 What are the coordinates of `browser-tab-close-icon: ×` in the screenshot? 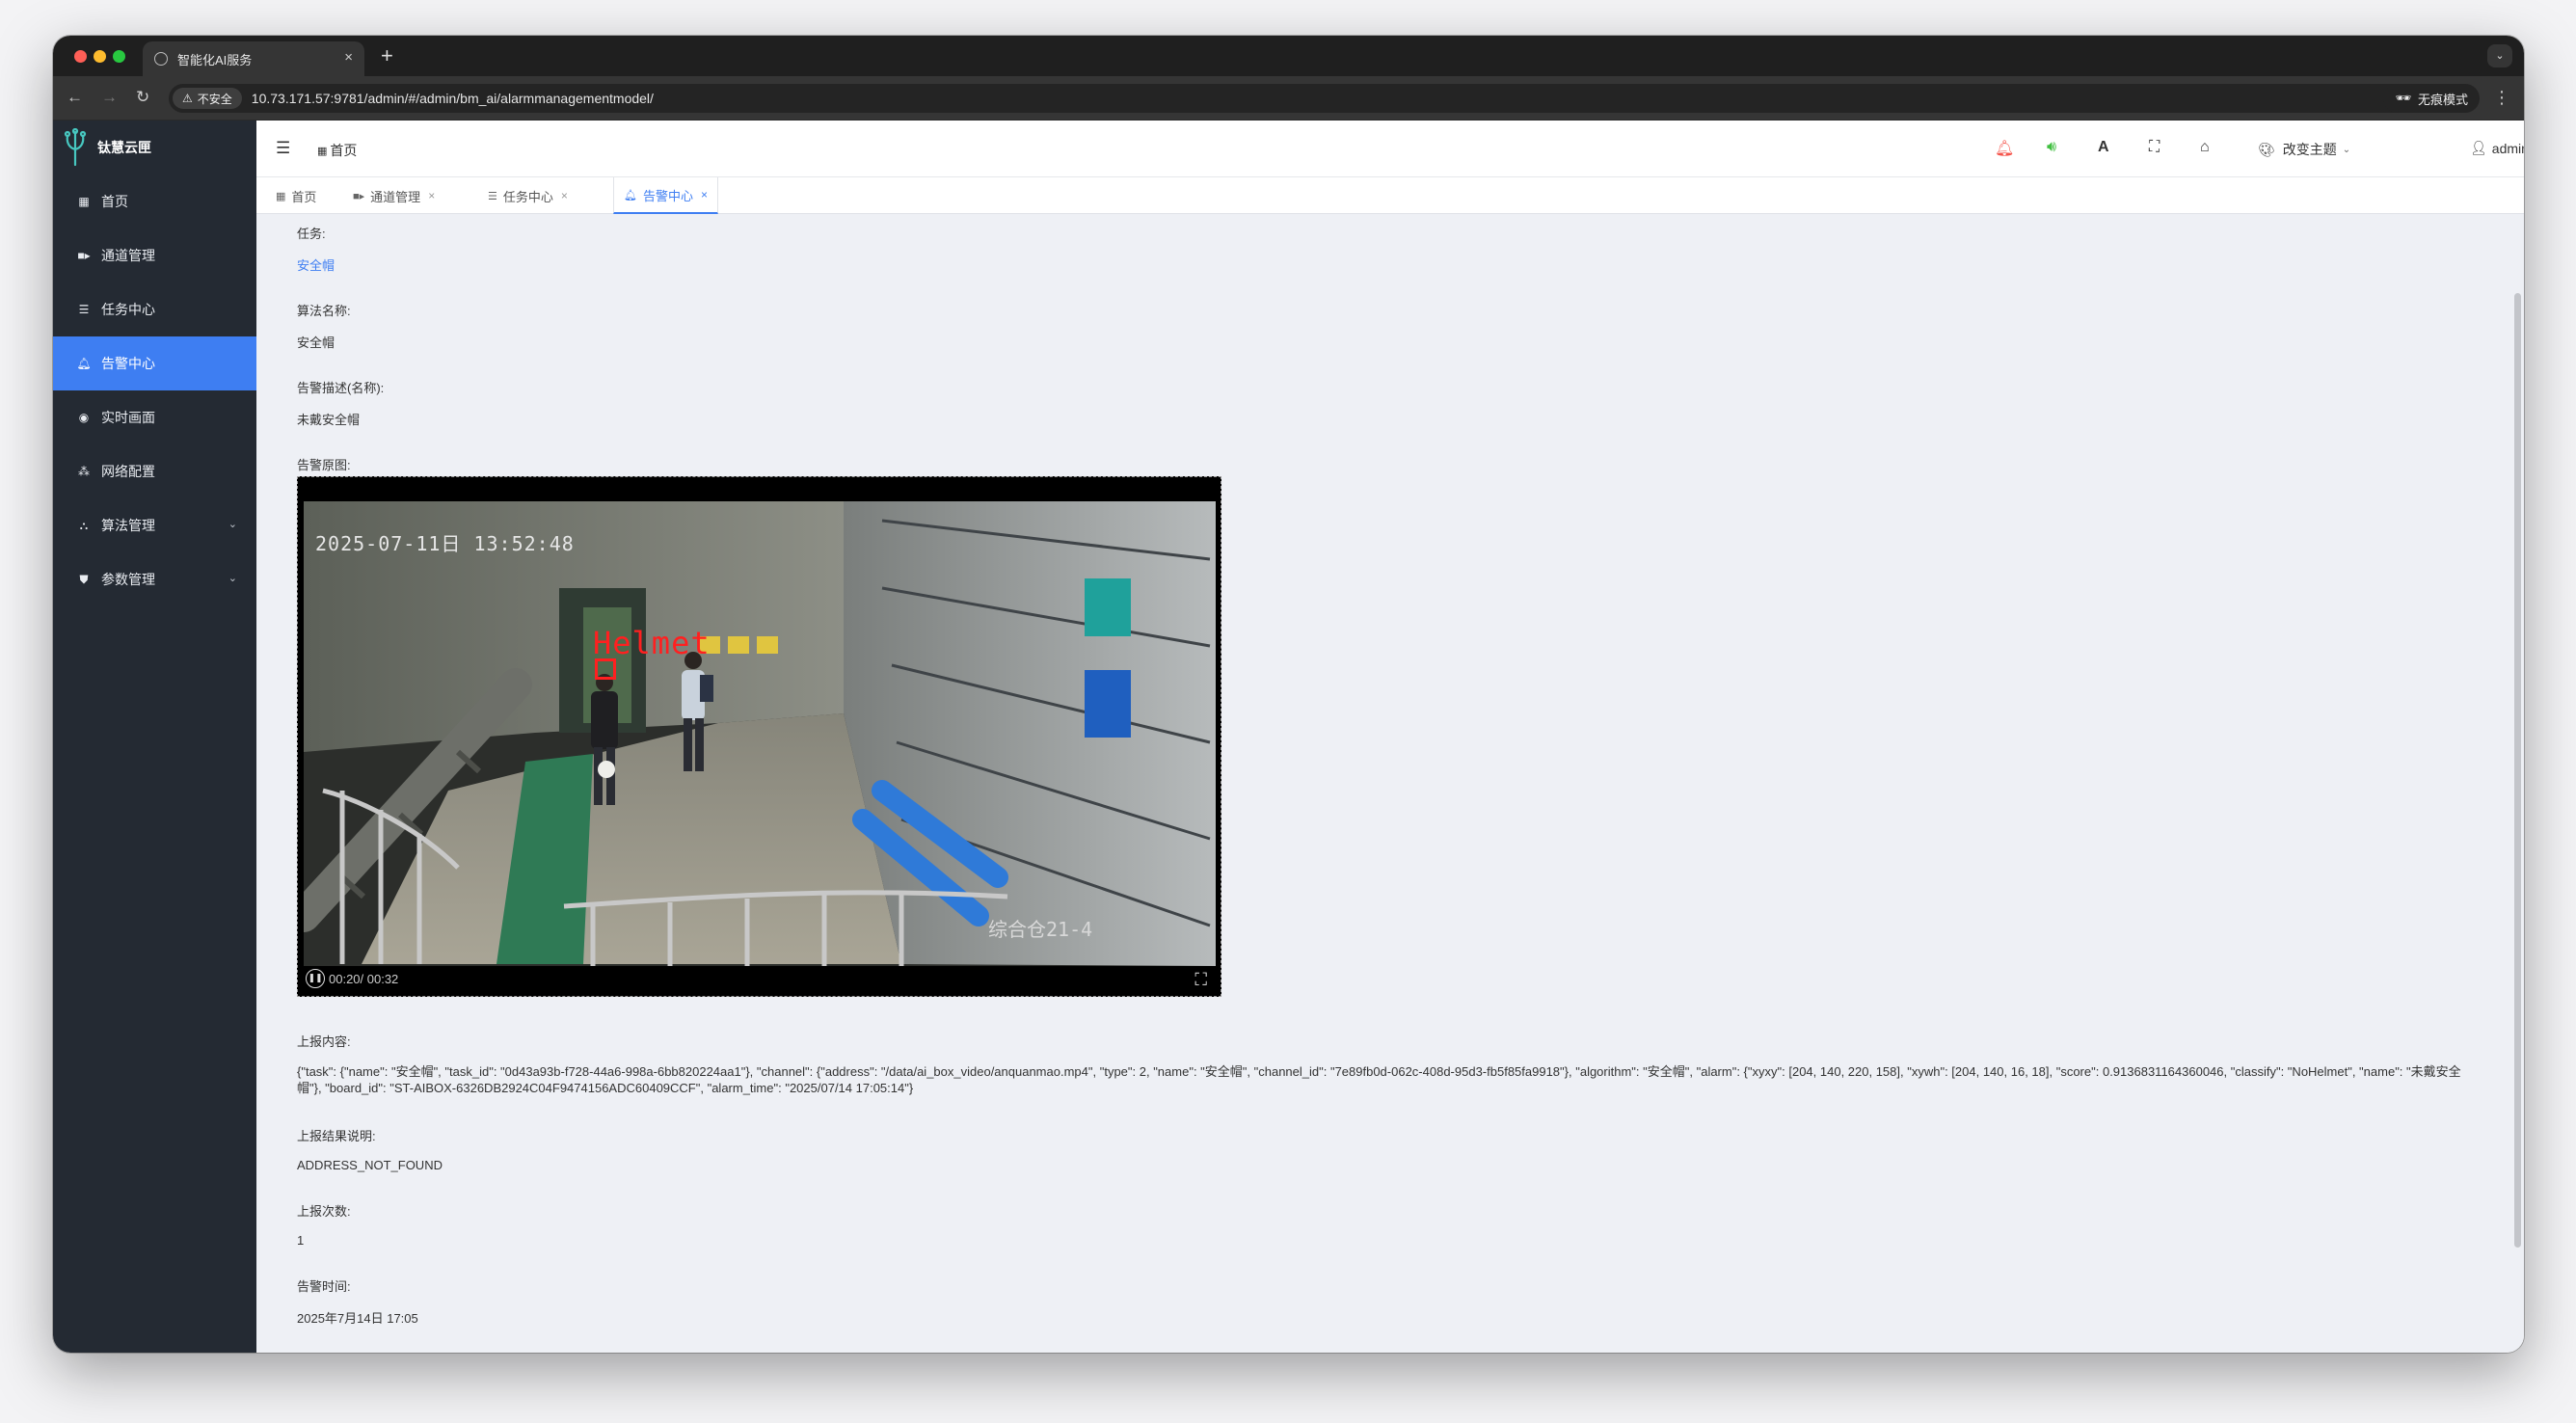 It's located at (349, 58).